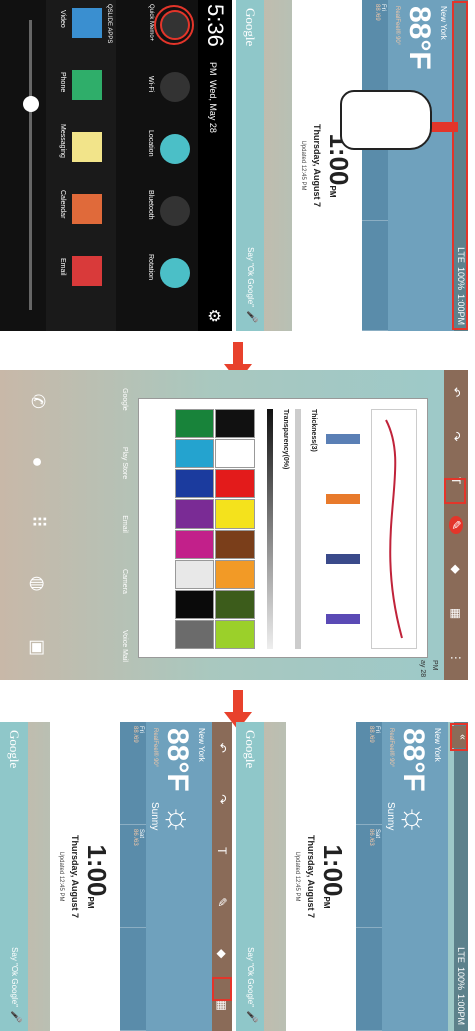 The width and height of the screenshot is (475, 1031). Describe the element at coordinates (38, 521) in the screenshot. I see `apps-drawer-icon: ⠿` at that location.